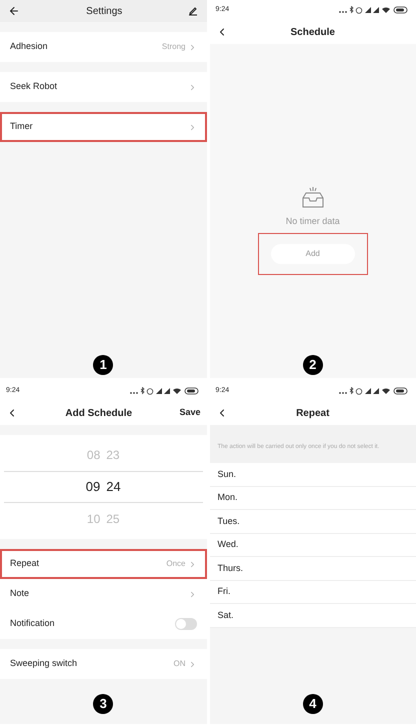 Image resolution: width=416 pixels, height=725 pixels. What do you see at coordinates (34, 87) in the screenshot?
I see `row-label: Seek Robot` at bounding box center [34, 87].